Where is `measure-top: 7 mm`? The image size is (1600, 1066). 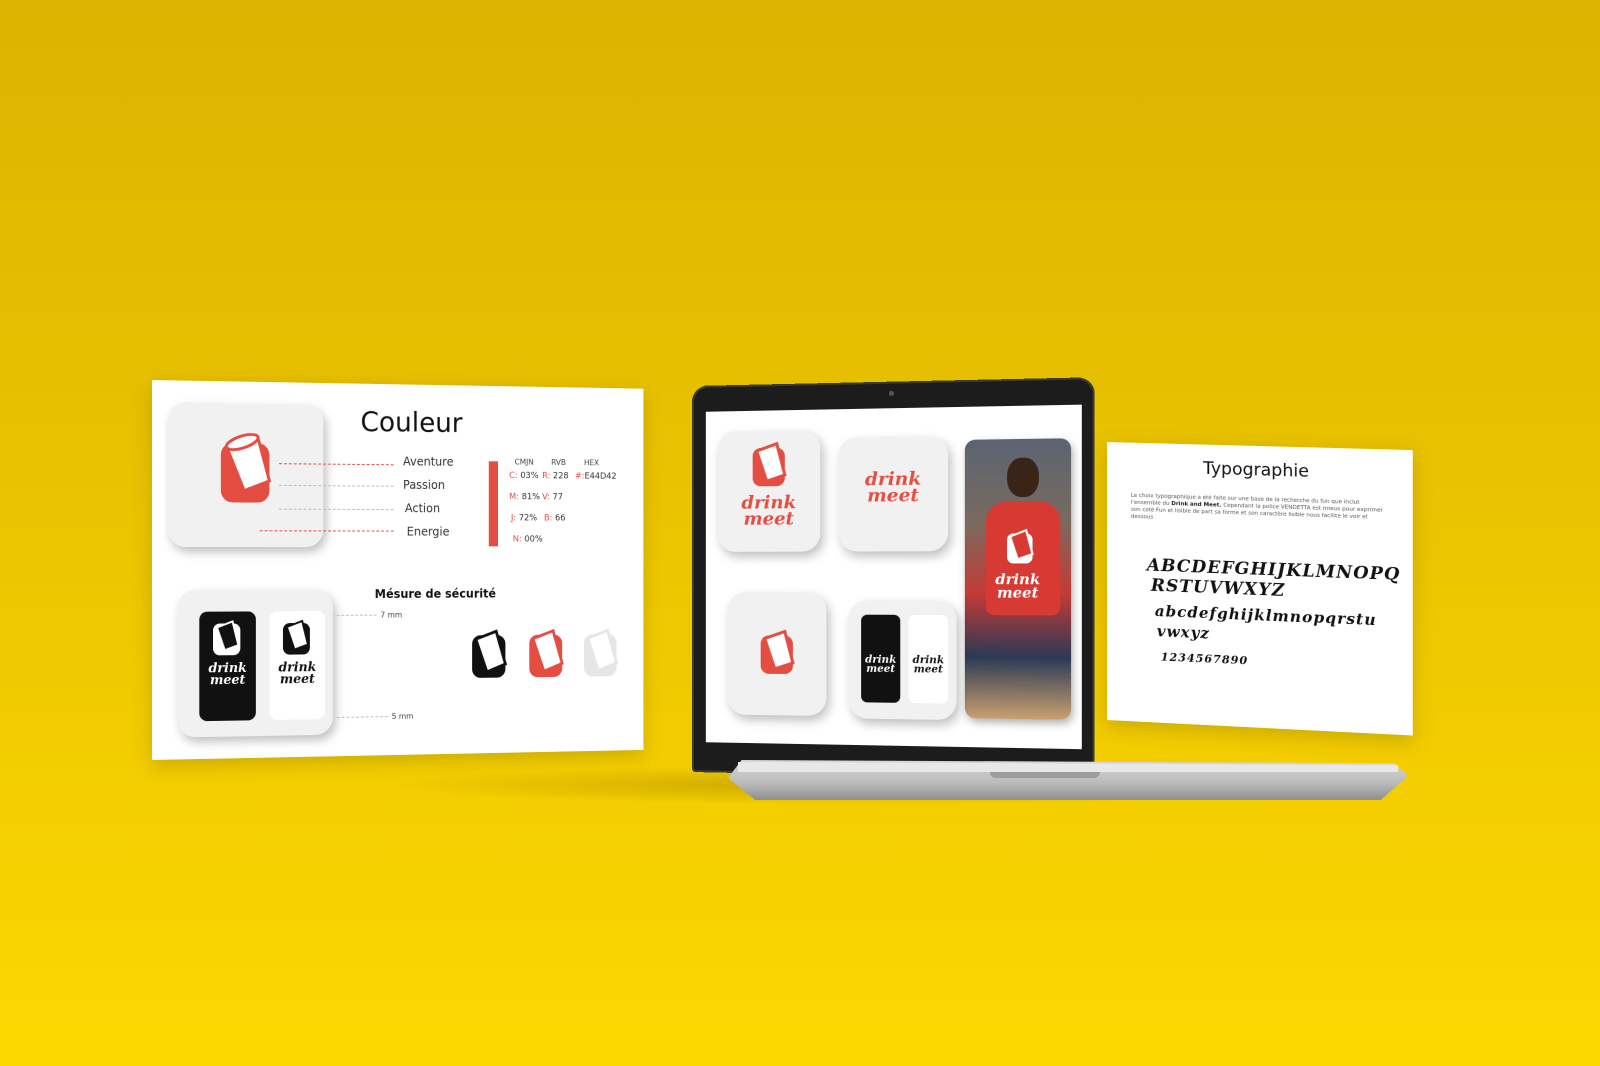 measure-top: 7 mm is located at coordinates (391, 615).